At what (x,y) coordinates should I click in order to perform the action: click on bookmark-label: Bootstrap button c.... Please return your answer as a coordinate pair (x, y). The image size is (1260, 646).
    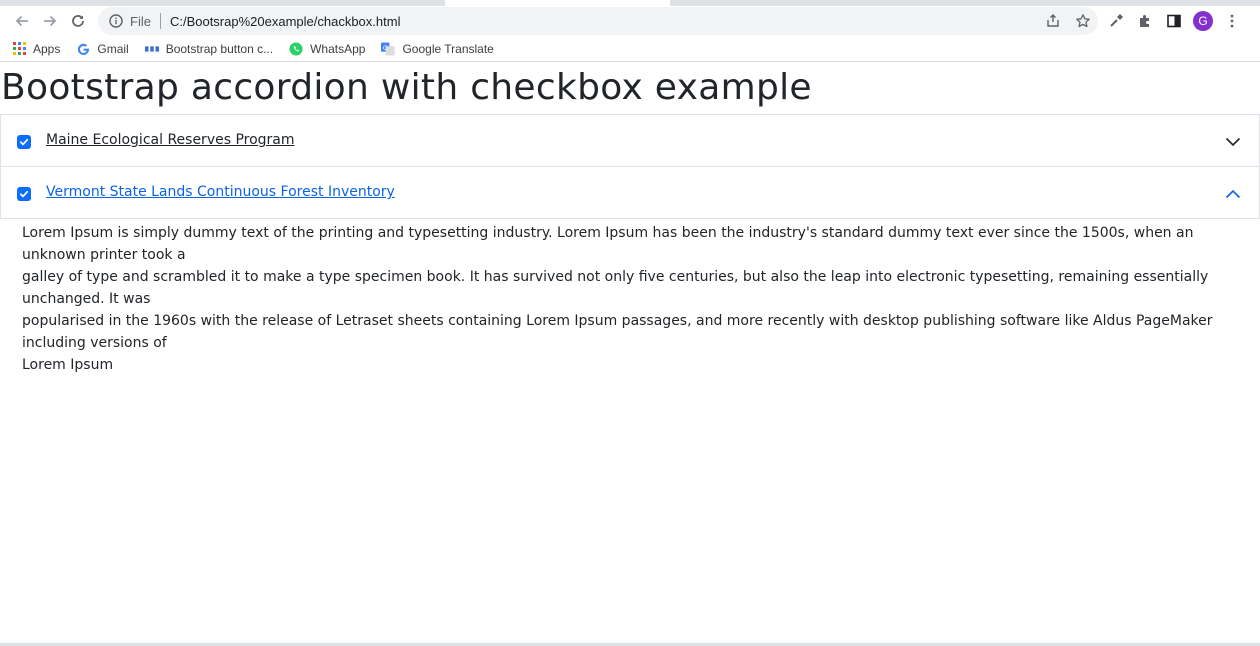
    Looking at the image, I should click on (219, 48).